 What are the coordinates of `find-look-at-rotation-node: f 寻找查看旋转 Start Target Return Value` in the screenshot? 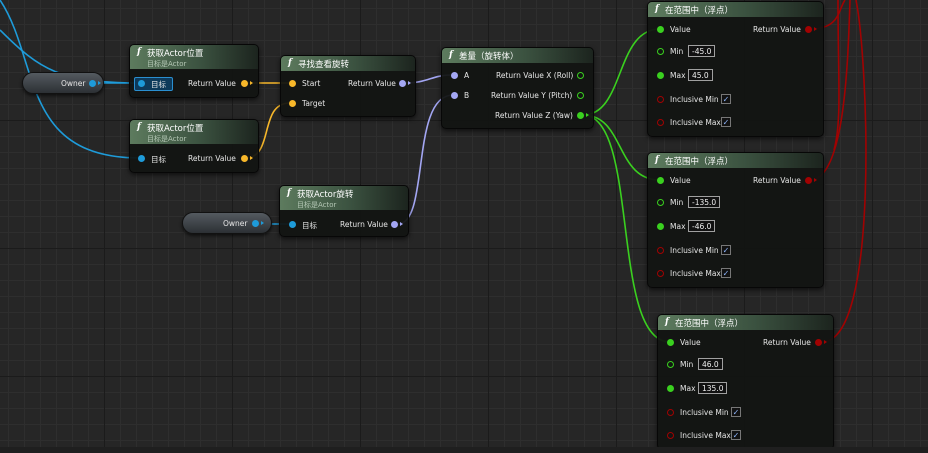 It's located at (348, 86).